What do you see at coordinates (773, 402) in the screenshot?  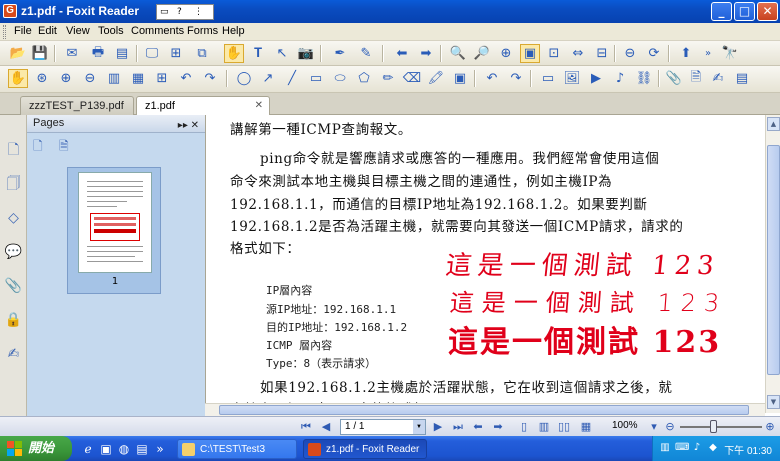 I see `scroll-down-icon: ▼` at bounding box center [773, 402].